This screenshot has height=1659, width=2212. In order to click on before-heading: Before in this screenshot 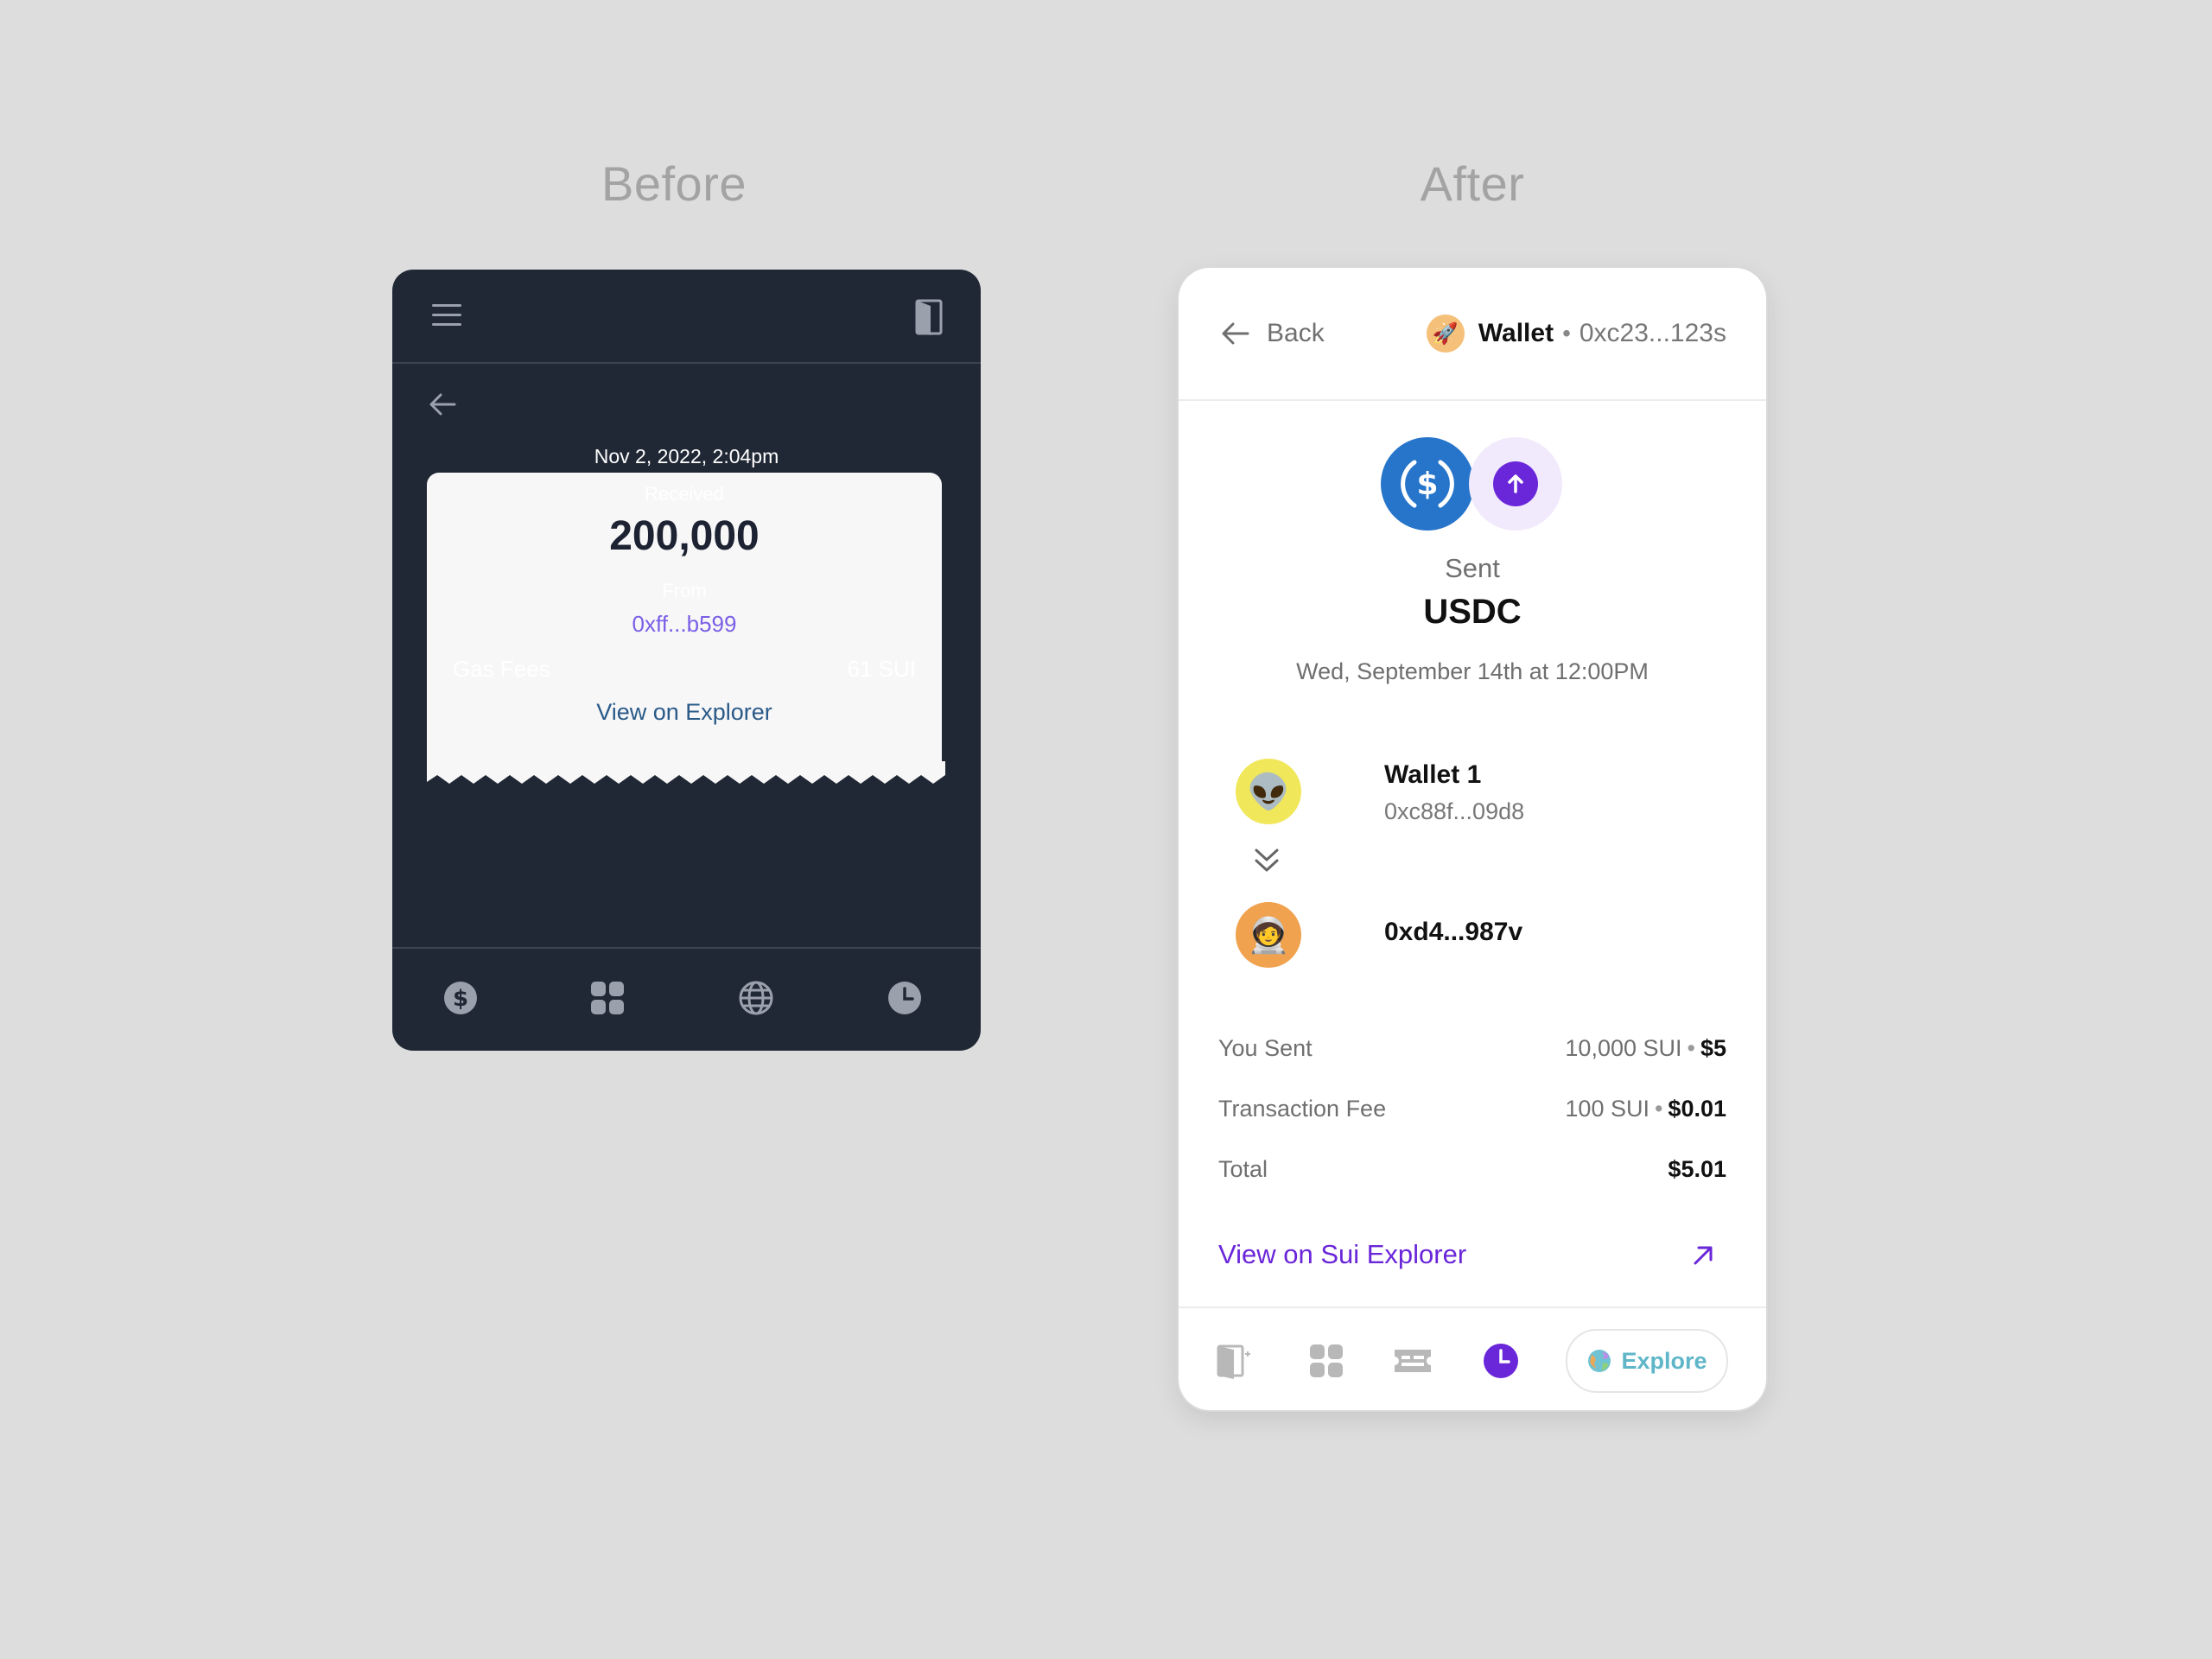, I will do `click(674, 183)`.